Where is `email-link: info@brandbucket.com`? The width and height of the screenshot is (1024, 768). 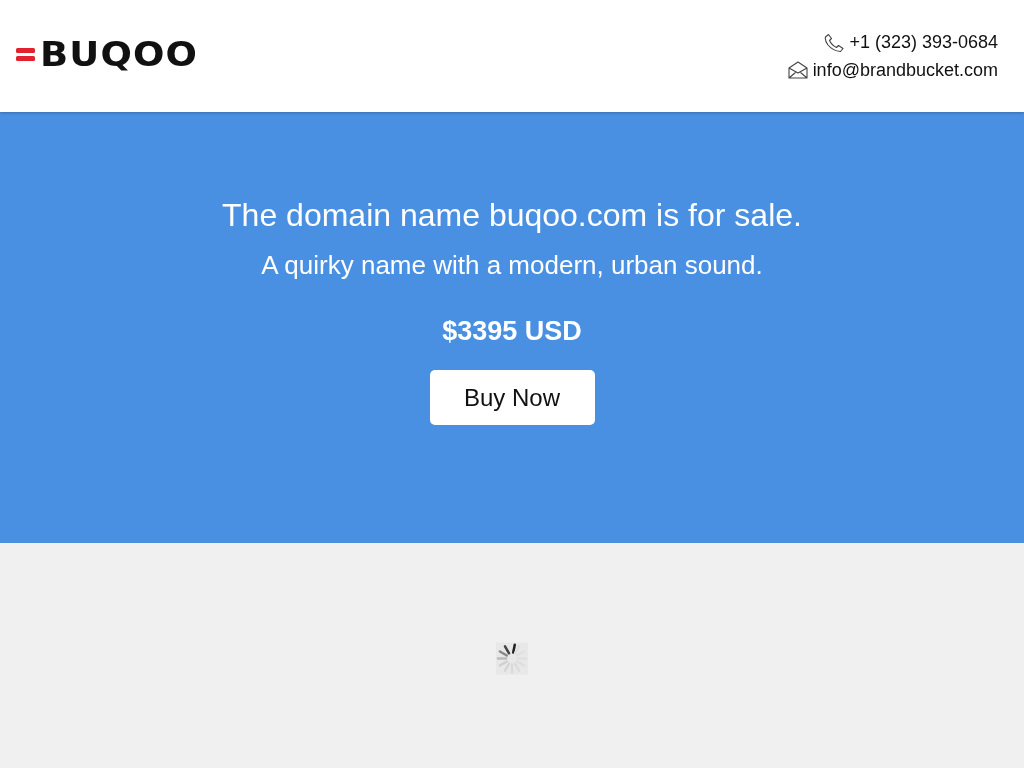 email-link: info@brandbucket.com is located at coordinates (905, 70).